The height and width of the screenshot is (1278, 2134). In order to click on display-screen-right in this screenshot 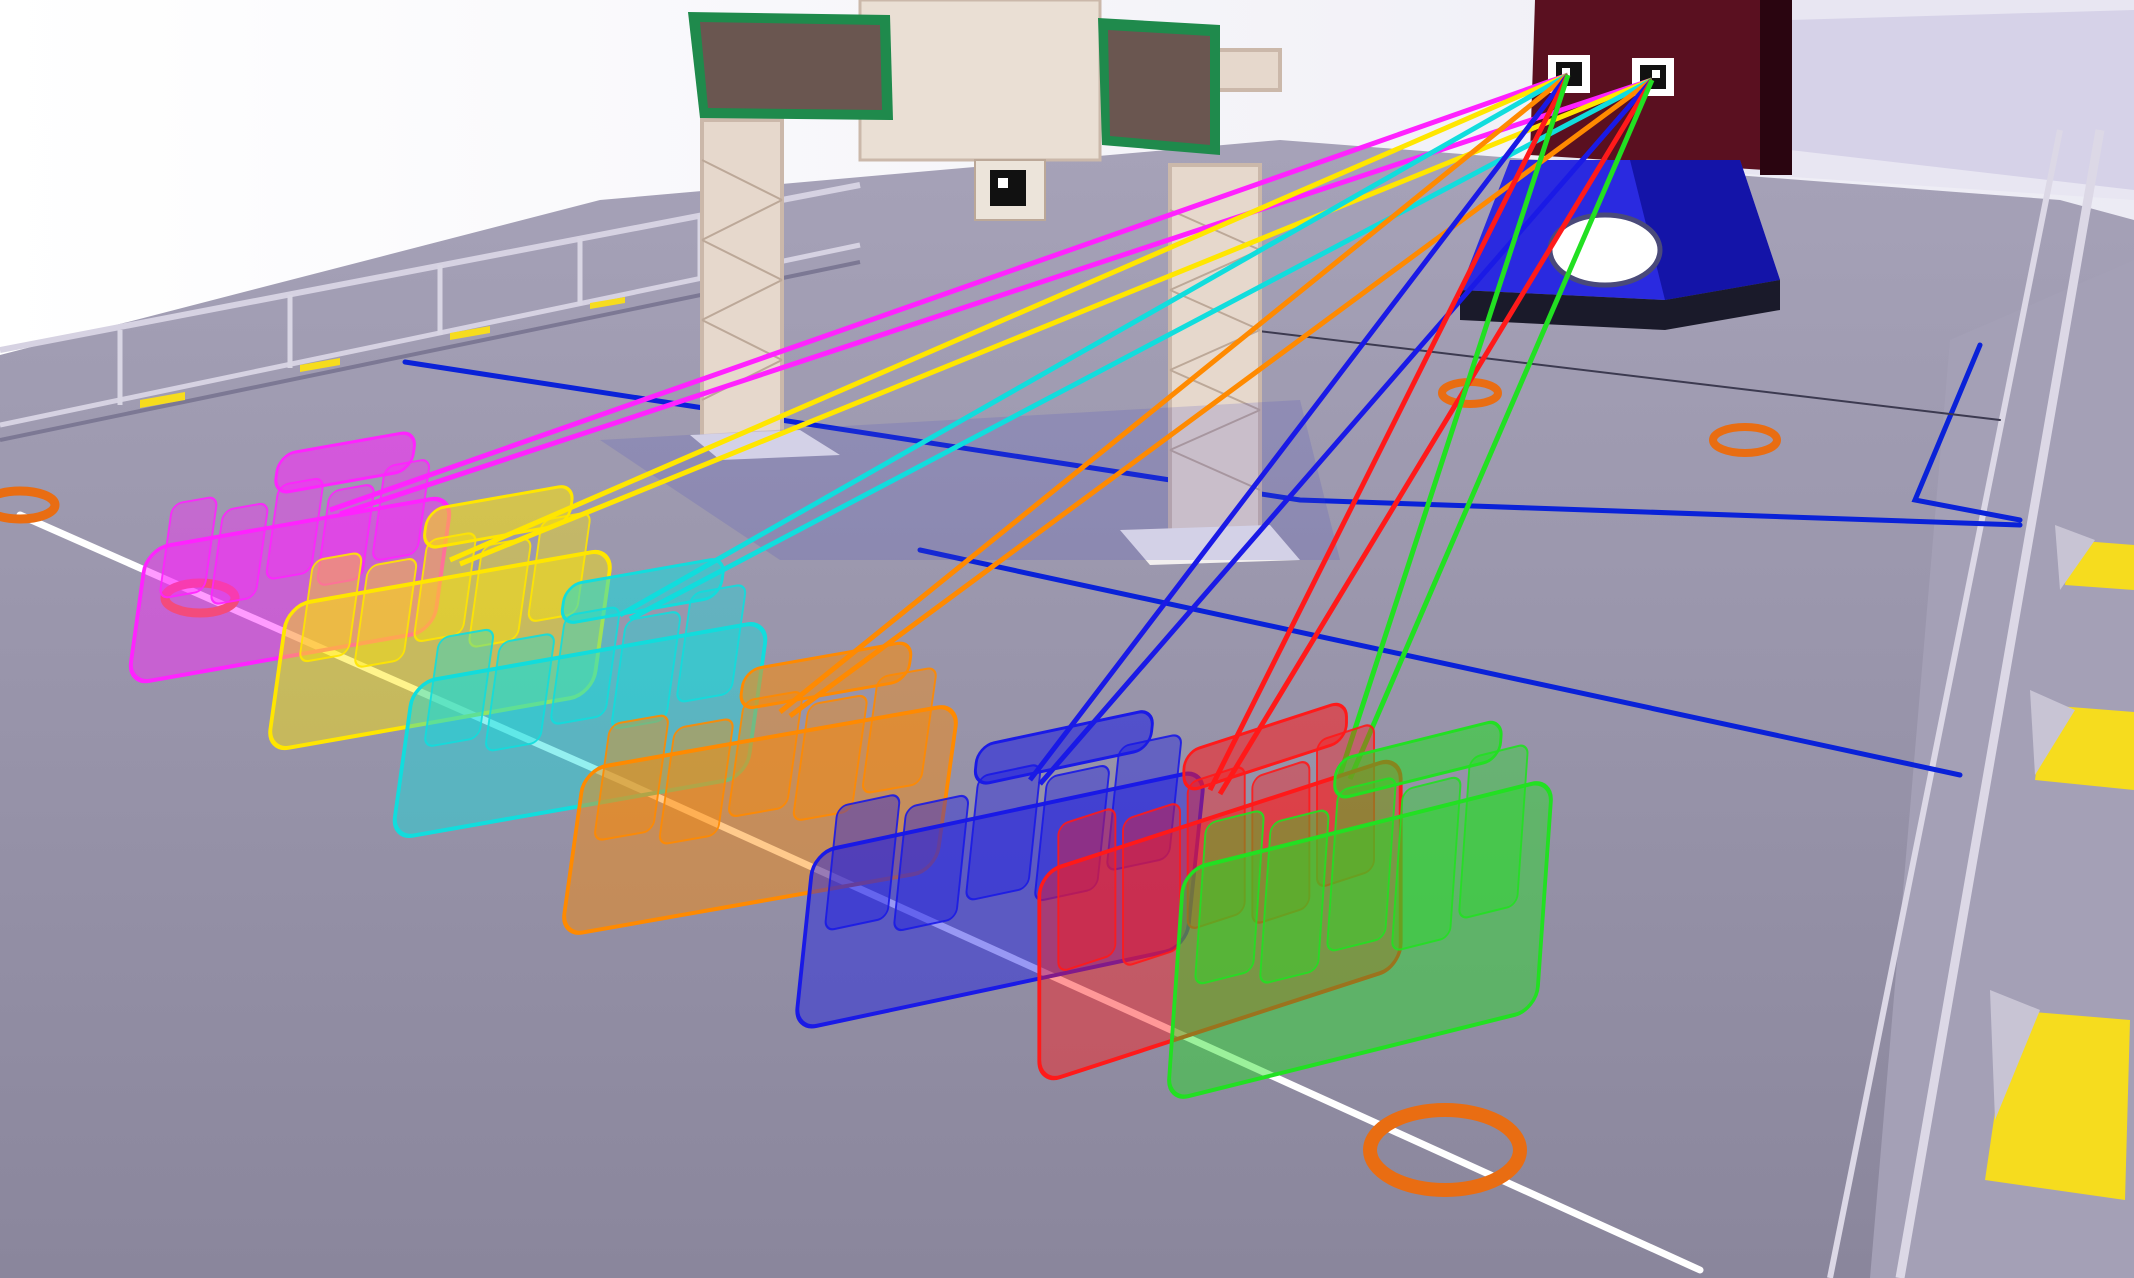, I will do `click(1159, 86)`.